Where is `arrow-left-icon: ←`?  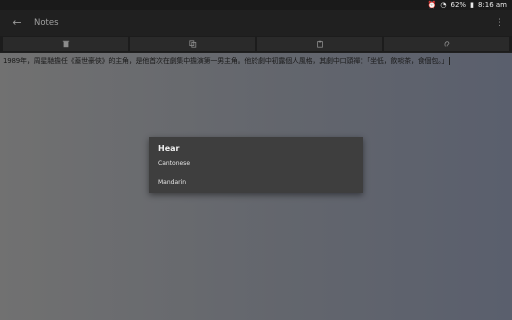 arrow-left-icon: ← is located at coordinates (17, 22).